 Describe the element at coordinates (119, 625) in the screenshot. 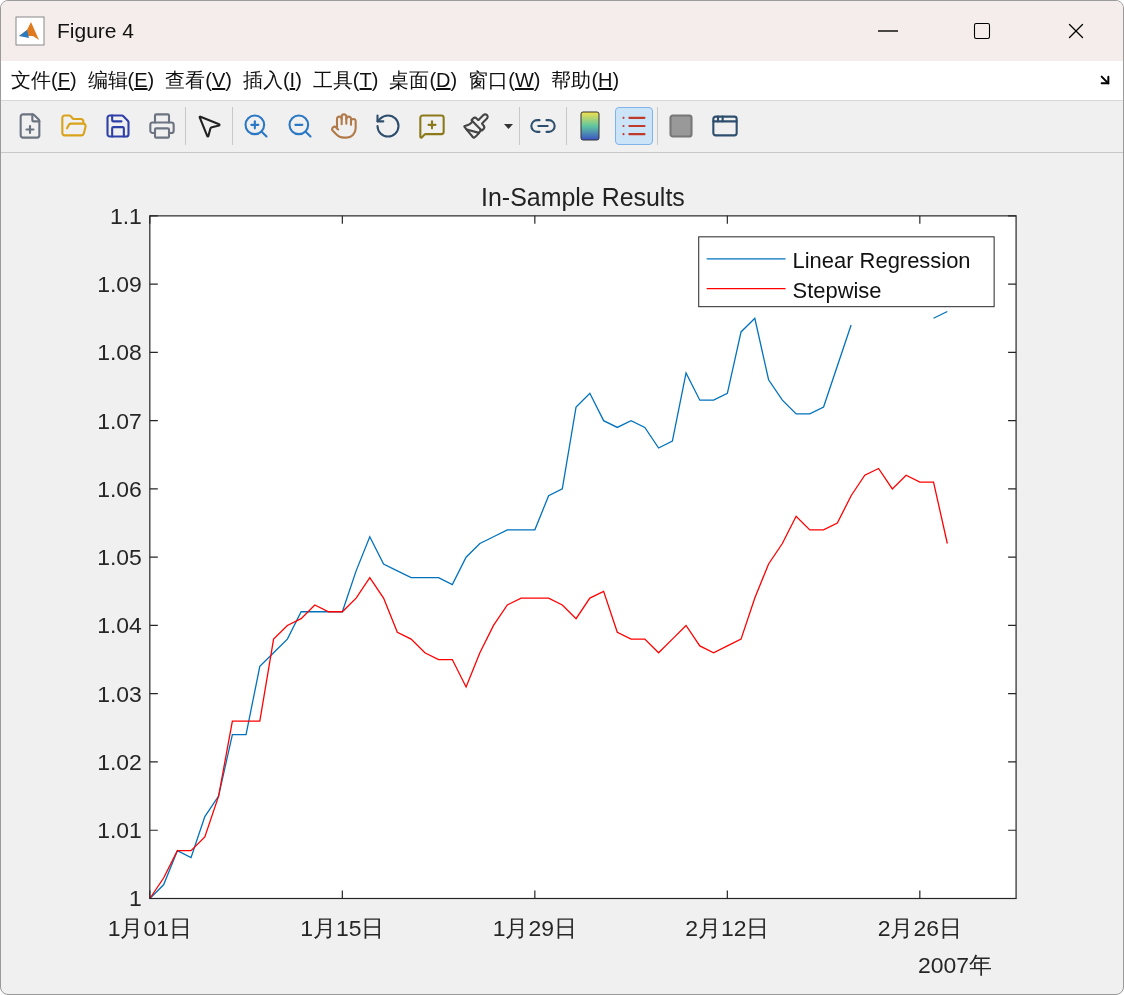

I see `y-tick-label: 1.04` at that location.